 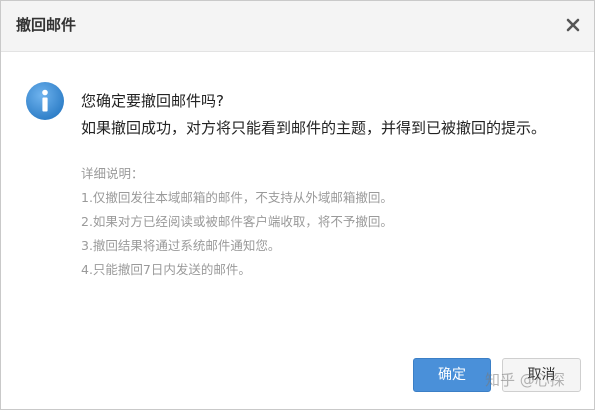 I want to click on dialog-titlebar: 撤回邮件, so click(x=297, y=26).